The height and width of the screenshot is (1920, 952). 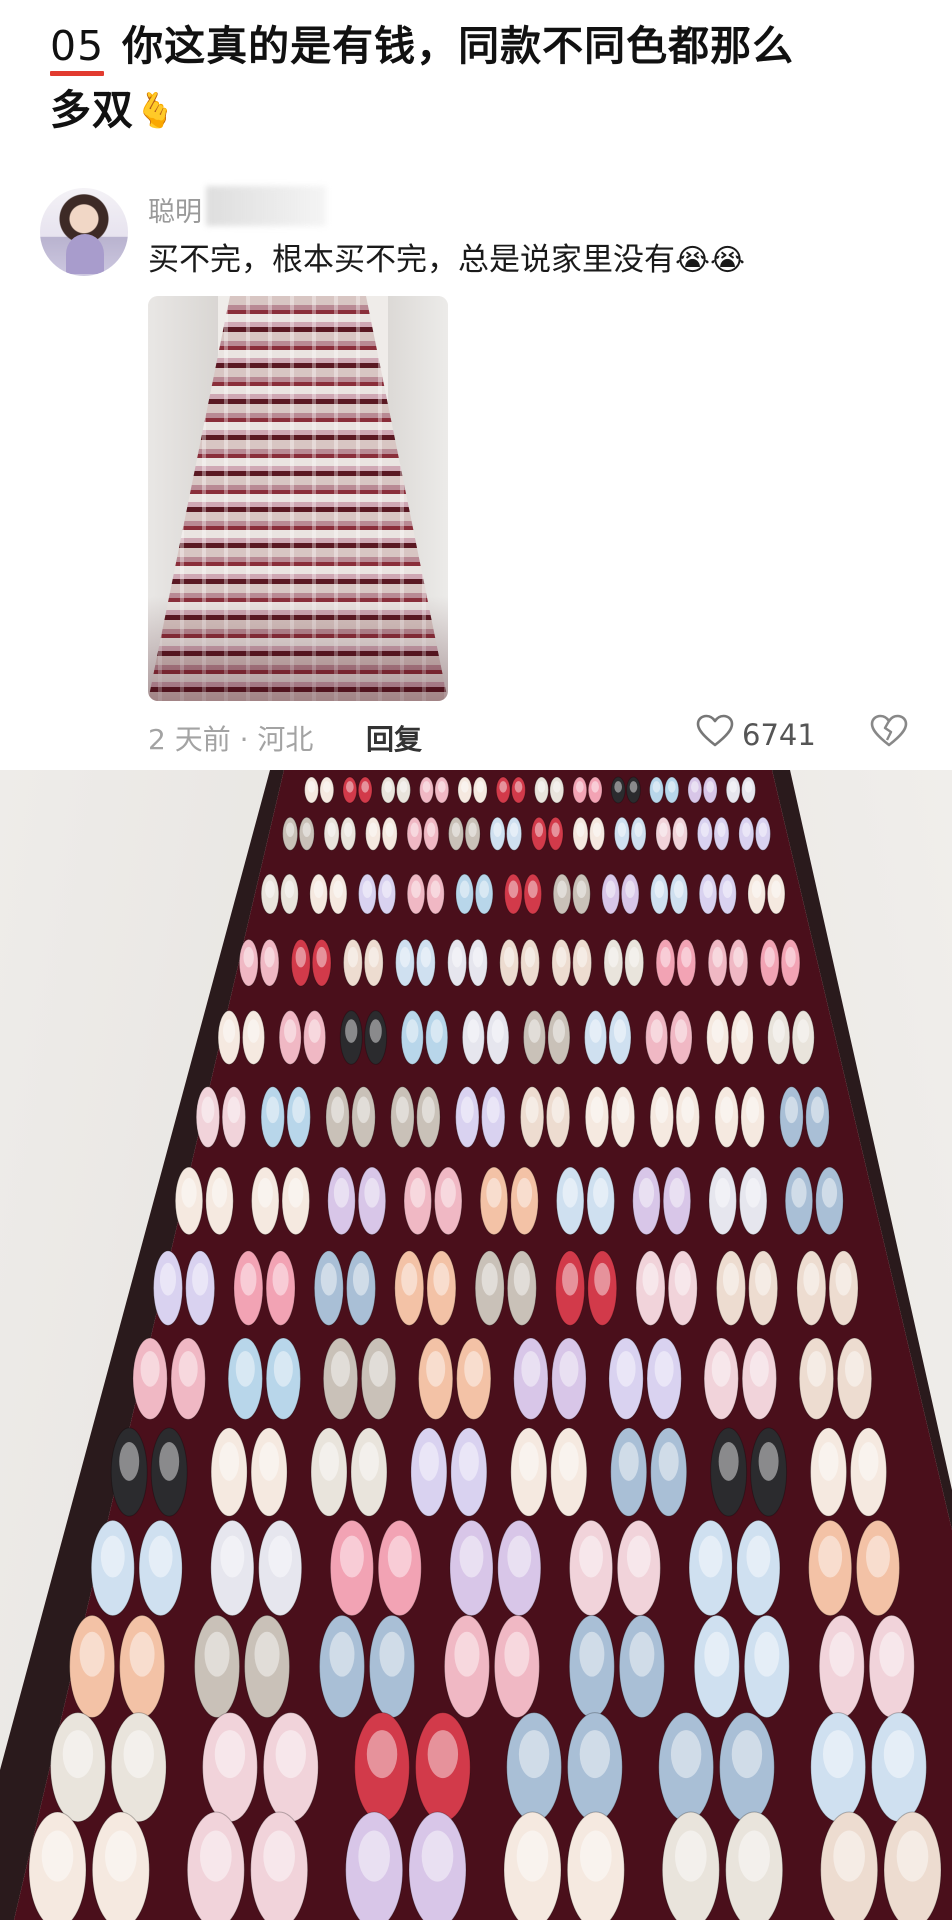 I want to click on post-title: 05 你这真的是有钱，同款不同色都那么, so click(x=485, y=46).